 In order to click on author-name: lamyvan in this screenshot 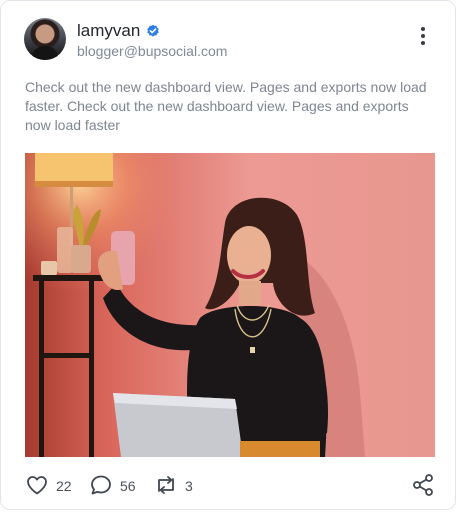, I will do `click(108, 31)`.